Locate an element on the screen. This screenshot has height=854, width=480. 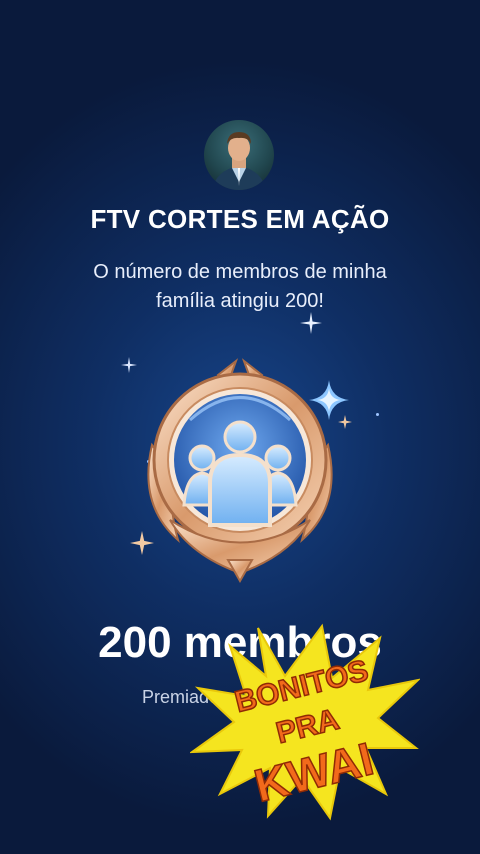
message-line-1: O número de membros de minha is located at coordinates (240, 272).